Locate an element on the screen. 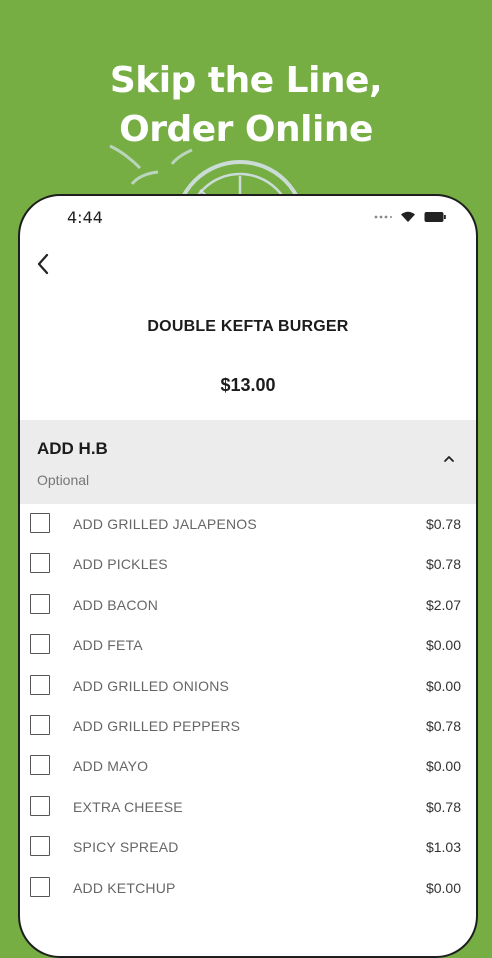  option-label: ADD MAYO is located at coordinates (111, 766).